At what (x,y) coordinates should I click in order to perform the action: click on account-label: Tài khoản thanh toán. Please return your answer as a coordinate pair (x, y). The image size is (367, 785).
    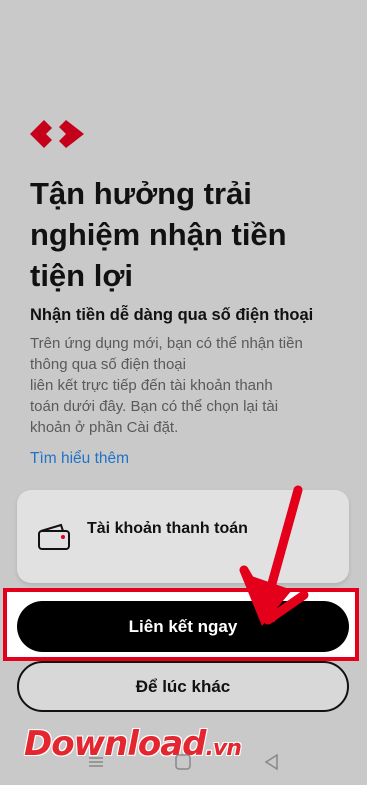
    Looking at the image, I should click on (167, 528).